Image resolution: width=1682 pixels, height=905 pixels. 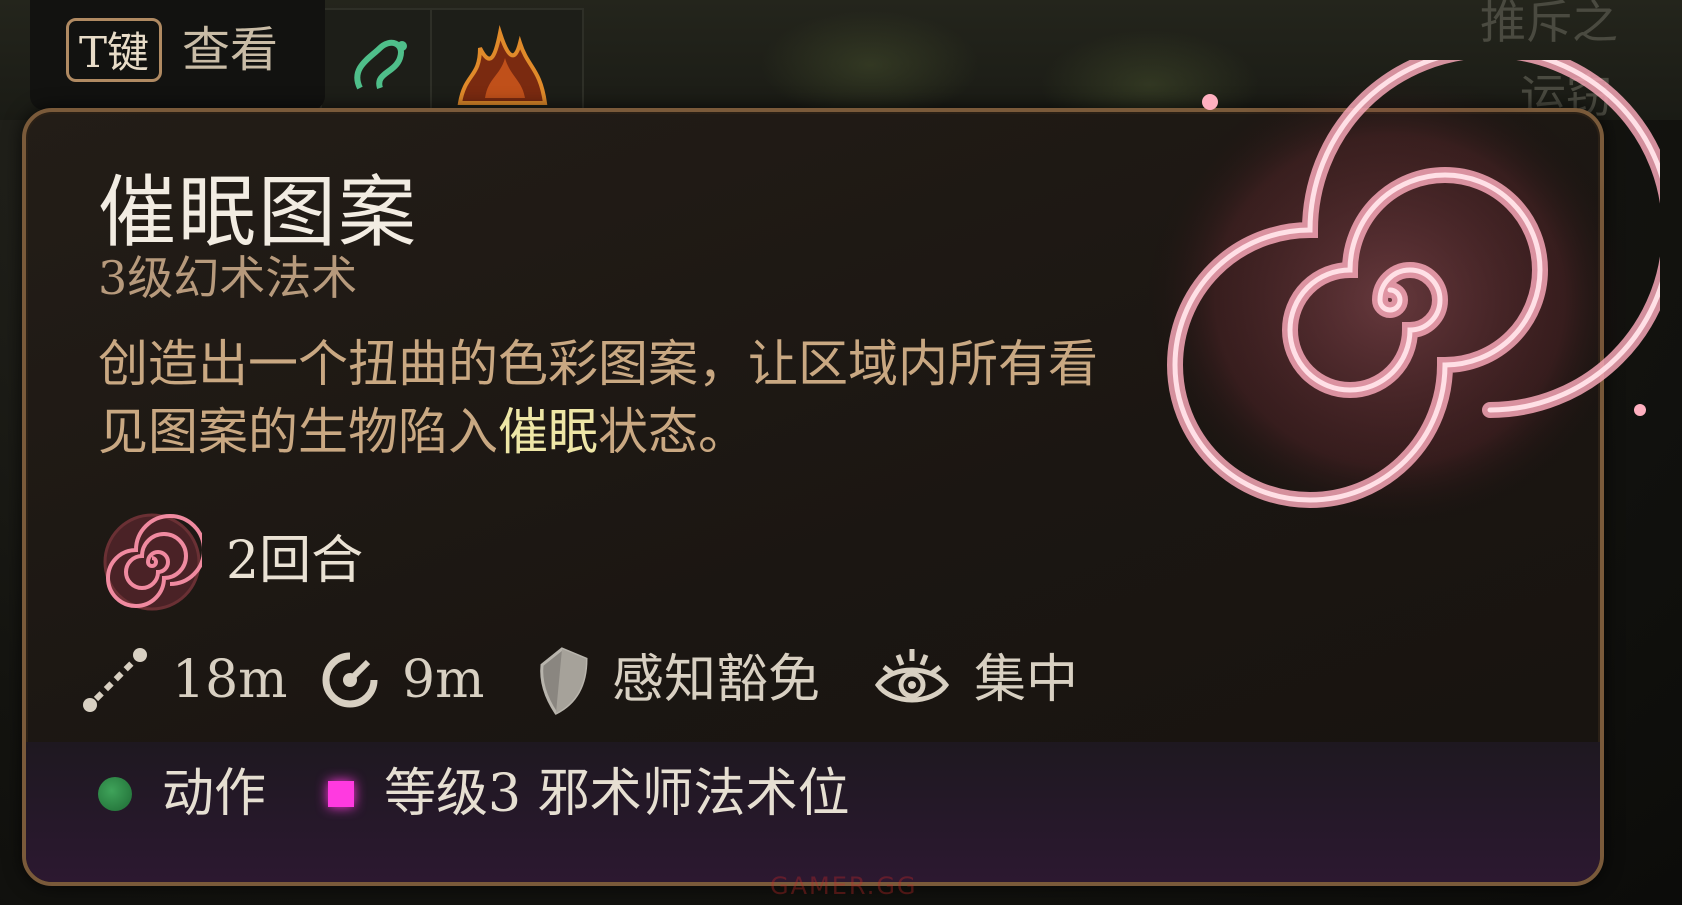 I want to click on hotkey-hint: T键 查看, so click(x=177, y=55).